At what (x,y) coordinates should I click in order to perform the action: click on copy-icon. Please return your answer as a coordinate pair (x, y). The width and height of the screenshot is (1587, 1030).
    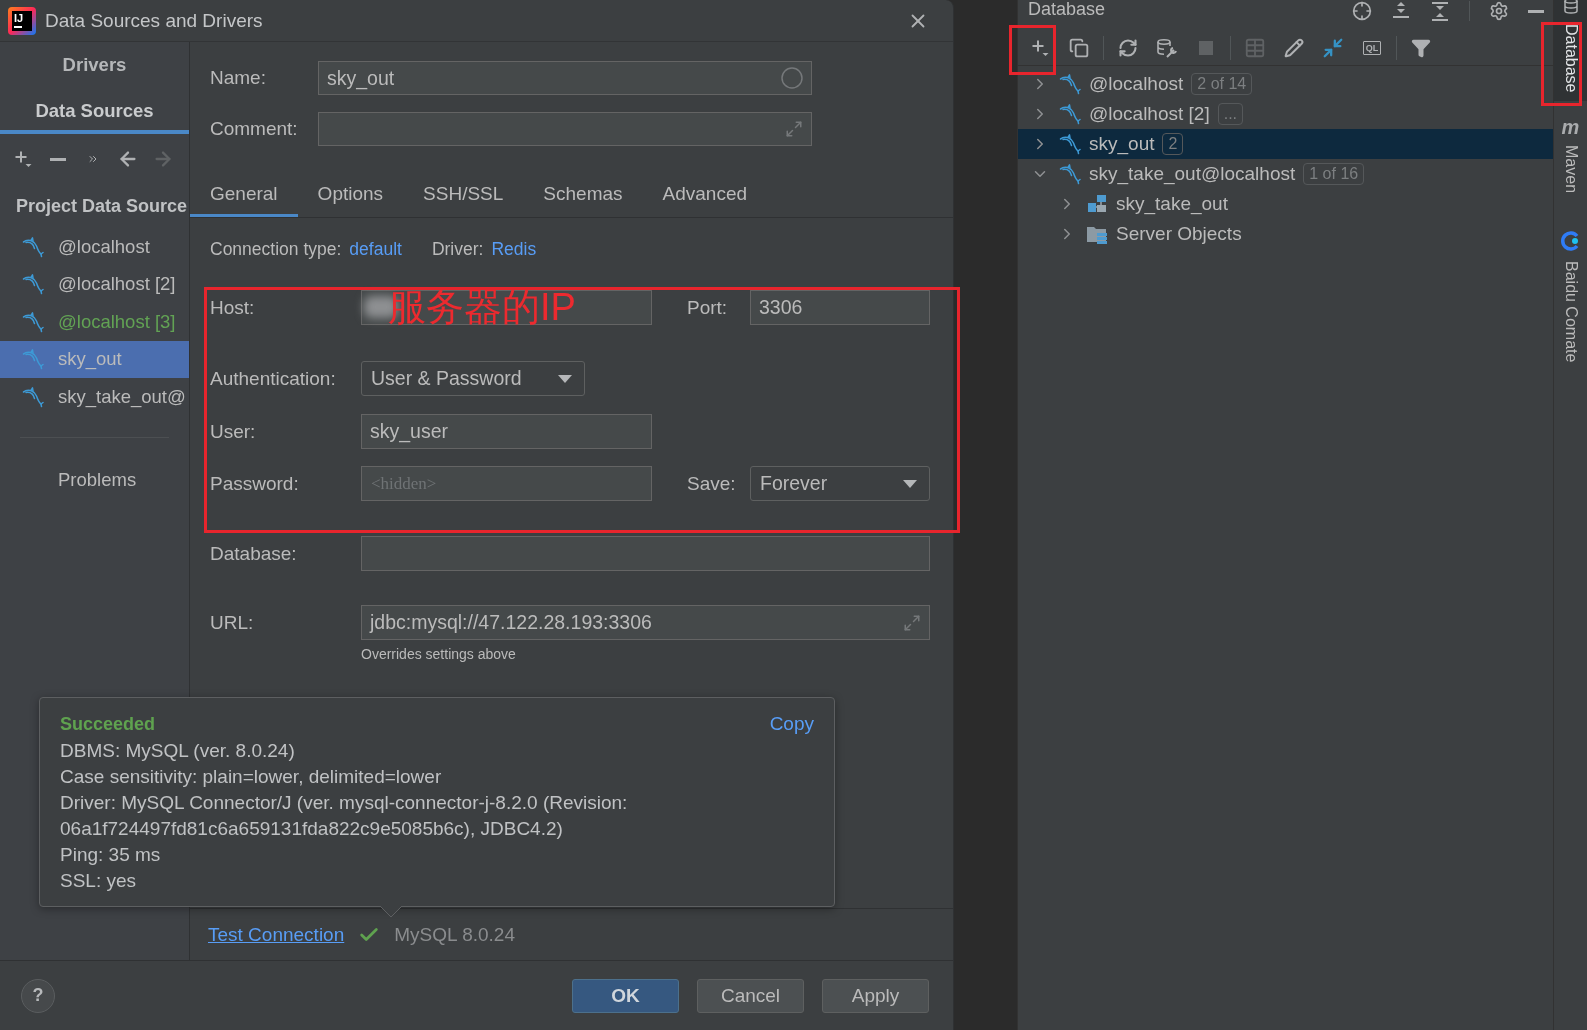
    Looking at the image, I should click on (1079, 47).